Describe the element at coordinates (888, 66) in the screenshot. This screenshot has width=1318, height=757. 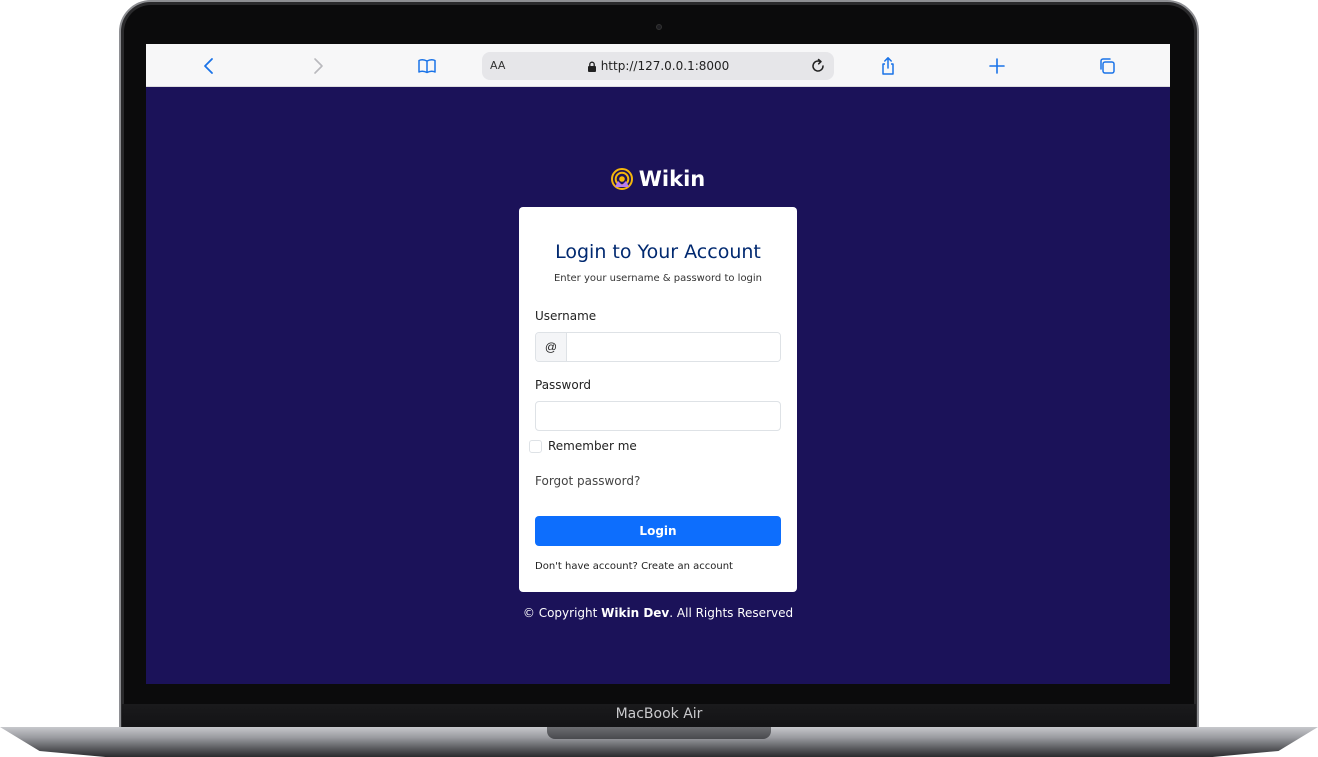
I see `share-icon` at that location.